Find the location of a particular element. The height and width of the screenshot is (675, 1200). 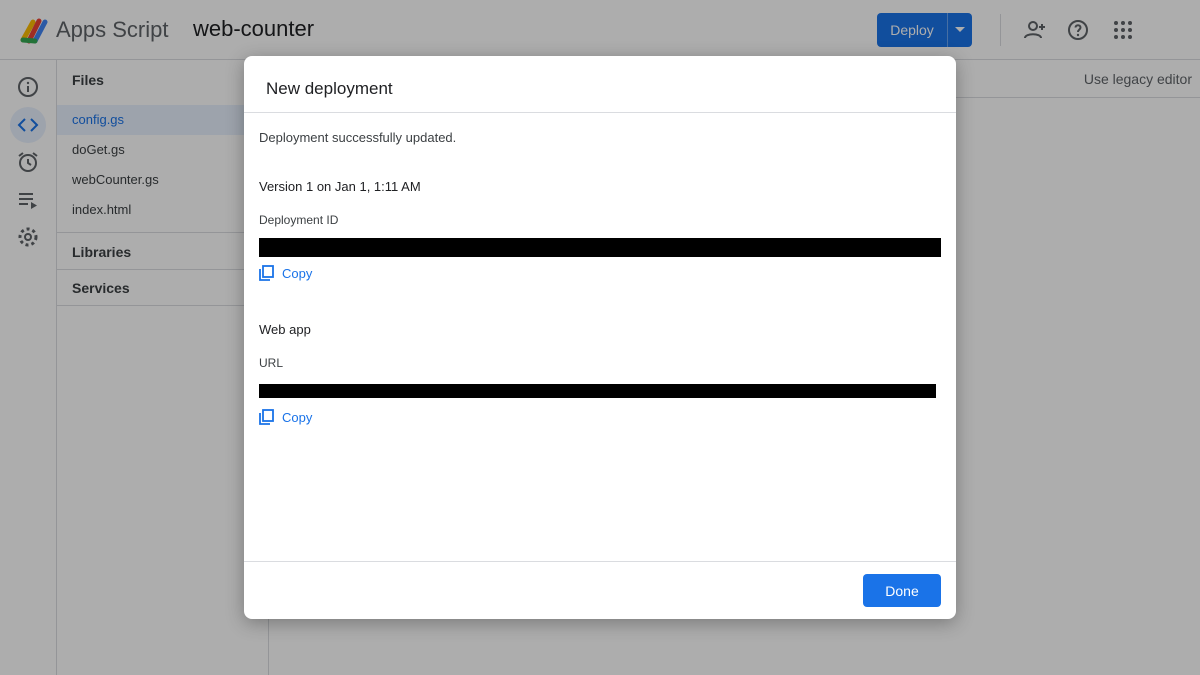

done-button: Done is located at coordinates (902, 590).